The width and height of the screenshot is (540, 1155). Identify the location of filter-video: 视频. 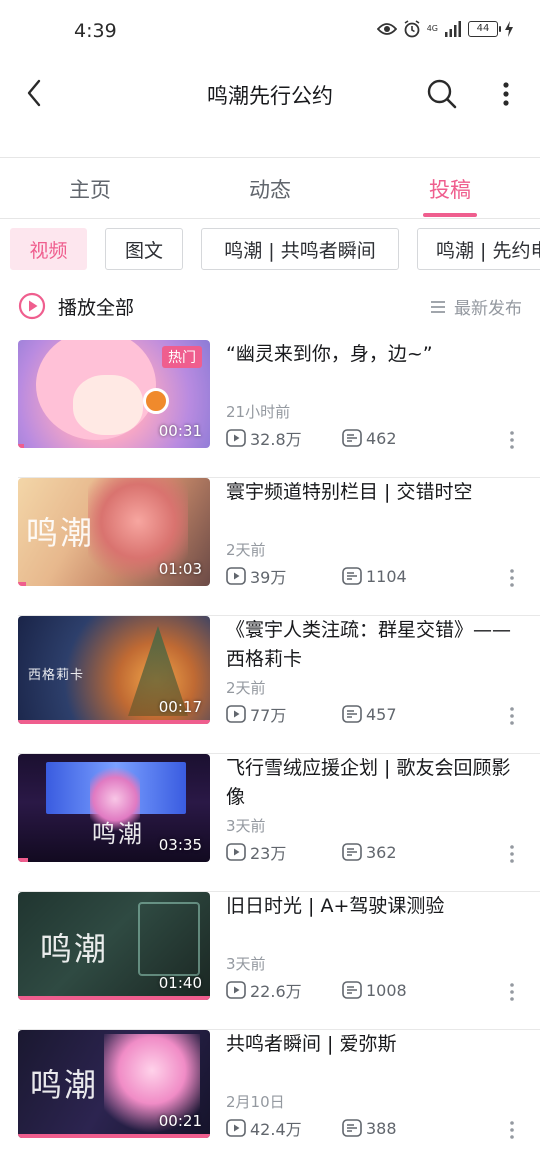
(48, 249).